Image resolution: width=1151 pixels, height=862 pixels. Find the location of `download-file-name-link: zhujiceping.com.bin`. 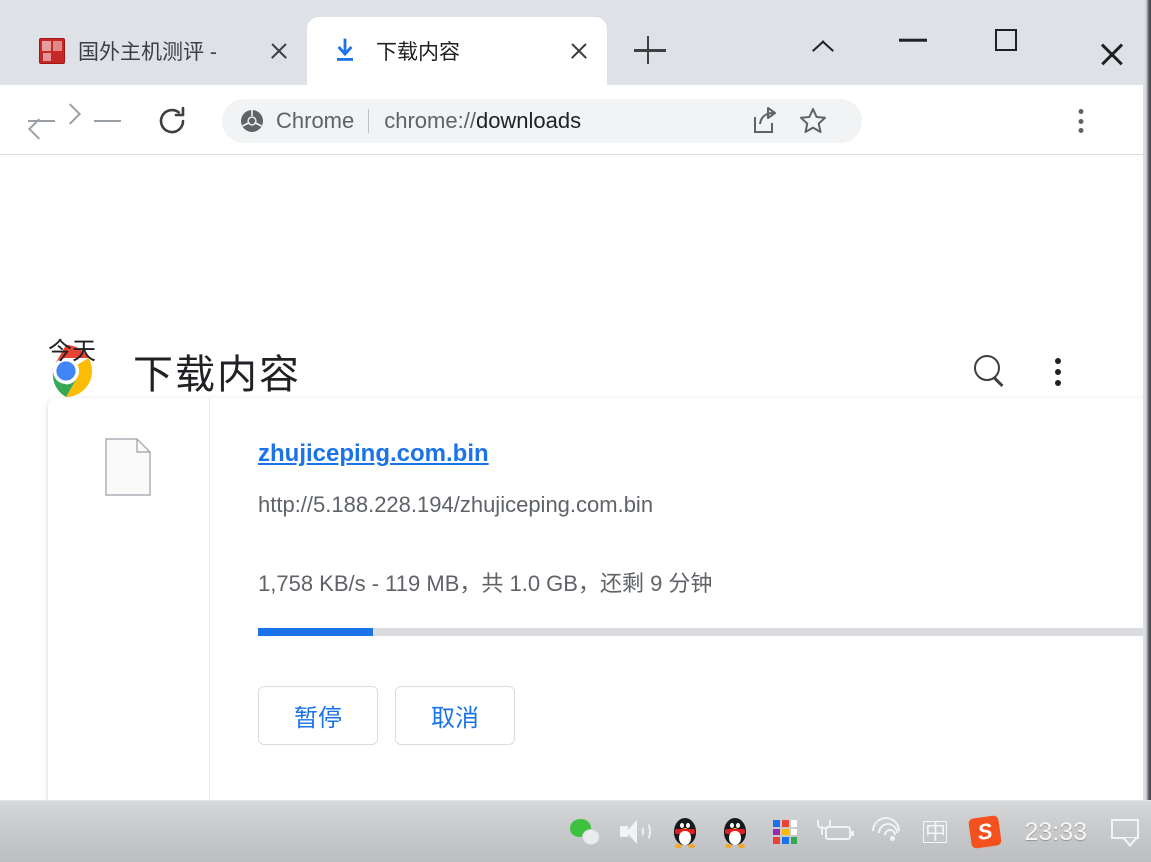

download-file-name-link: zhujiceping.com.bin is located at coordinates (373, 454).